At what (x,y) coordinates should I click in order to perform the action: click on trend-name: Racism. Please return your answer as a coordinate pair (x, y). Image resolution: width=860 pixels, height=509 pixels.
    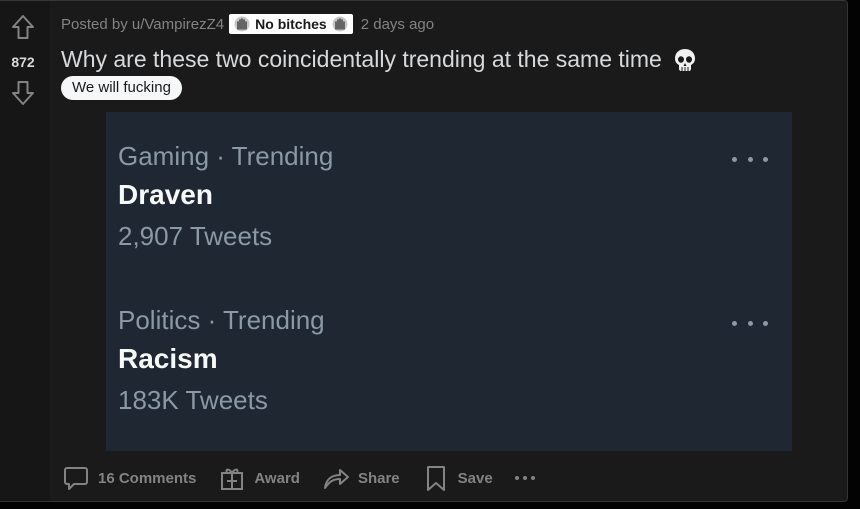
    Looking at the image, I should click on (168, 358).